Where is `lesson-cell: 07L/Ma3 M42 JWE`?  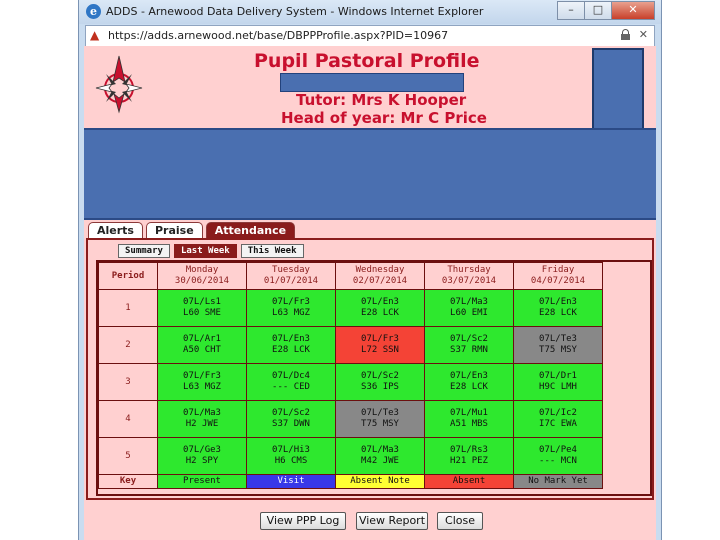
lesson-cell: 07L/Ma3 M42 JWE is located at coordinates (380, 456).